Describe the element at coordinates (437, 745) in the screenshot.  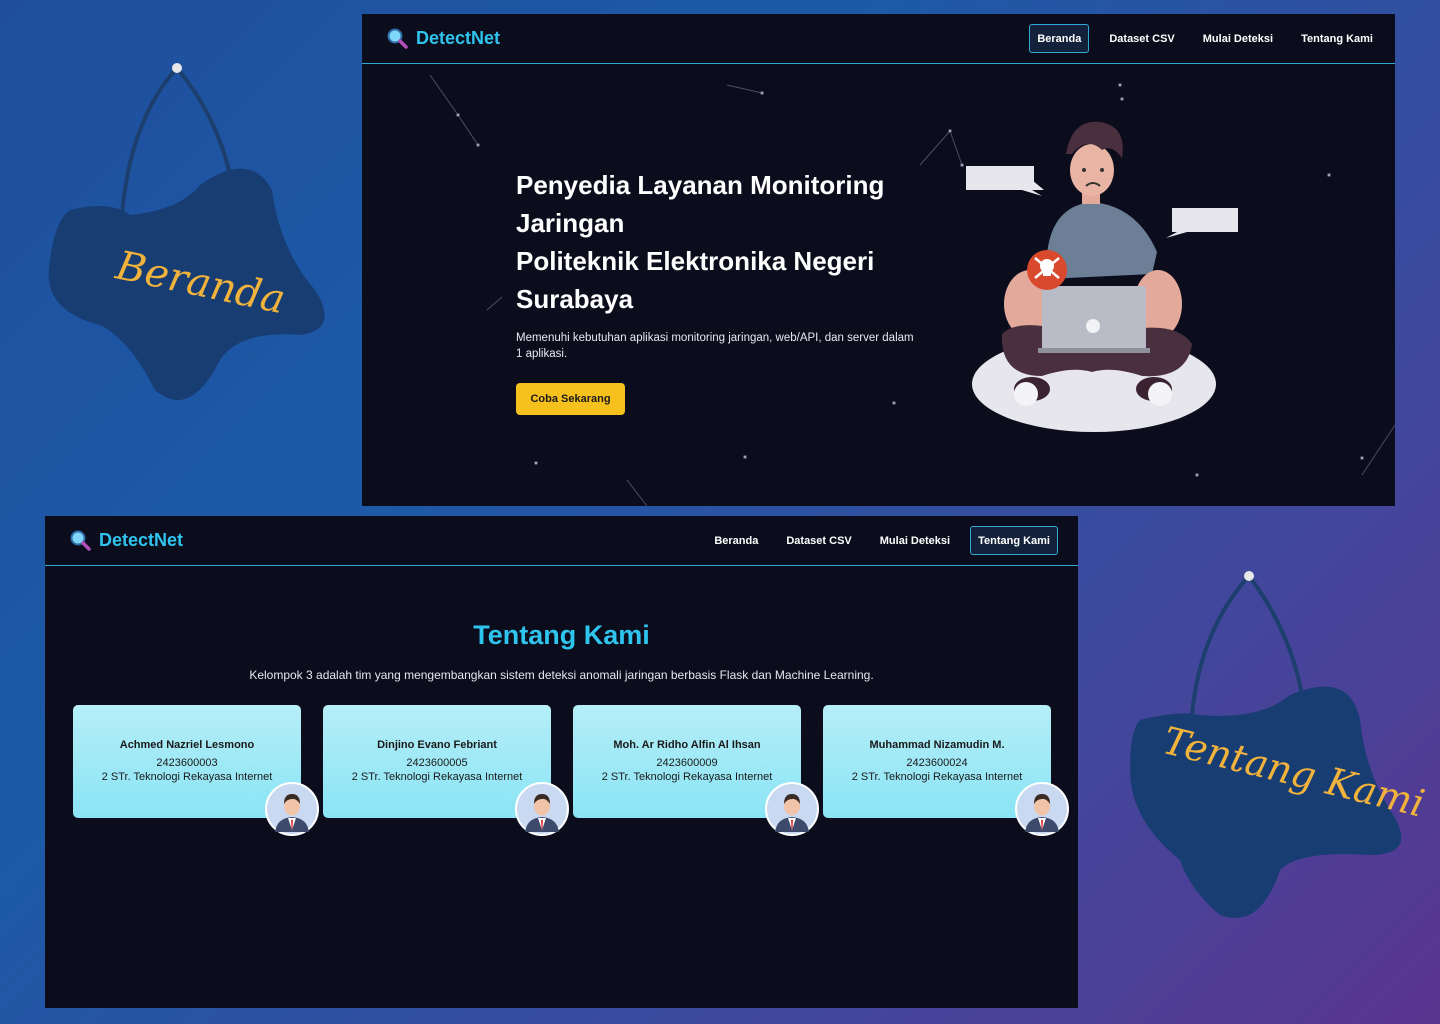
I see `member-name: Dinjino Evano Febriant` at that location.